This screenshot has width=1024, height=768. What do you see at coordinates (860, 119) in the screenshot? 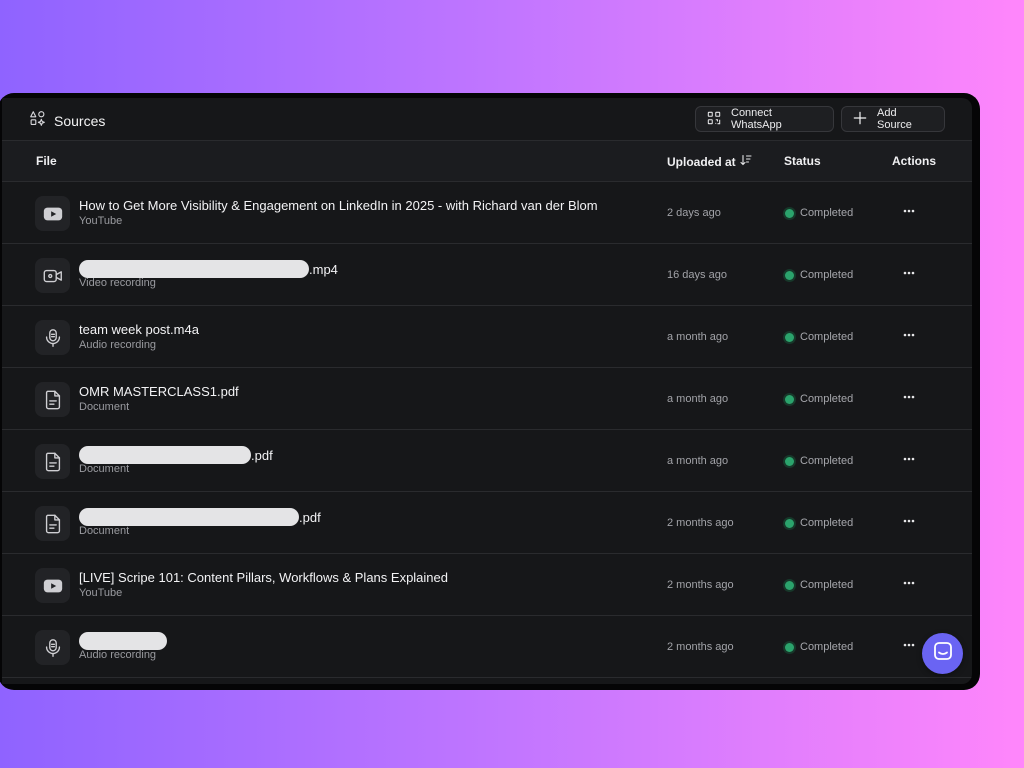
I see `plus-icon` at bounding box center [860, 119].